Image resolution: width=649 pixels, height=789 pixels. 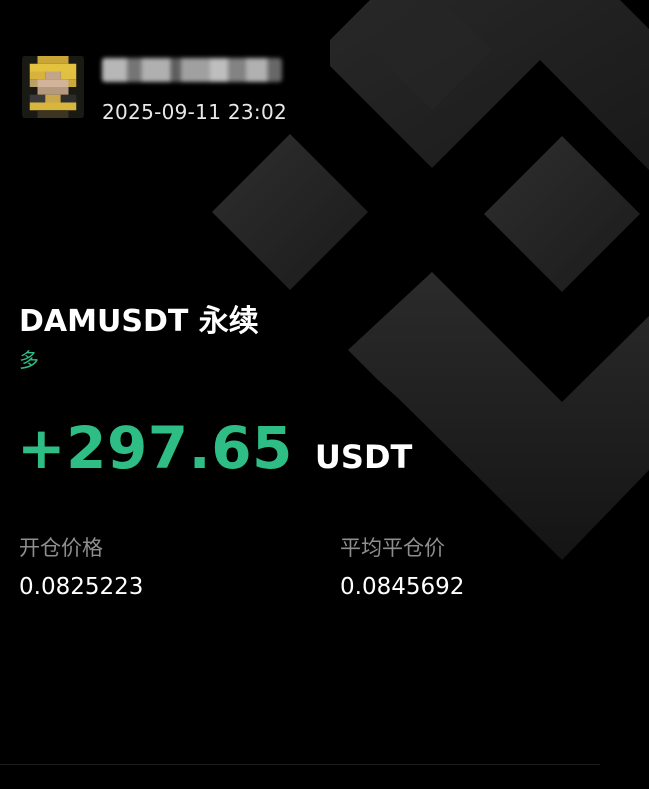 What do you see at coordinates (363, 457) in the screenshot?
I see `pnl-unit: USDT` at bounding box center [363, 457].